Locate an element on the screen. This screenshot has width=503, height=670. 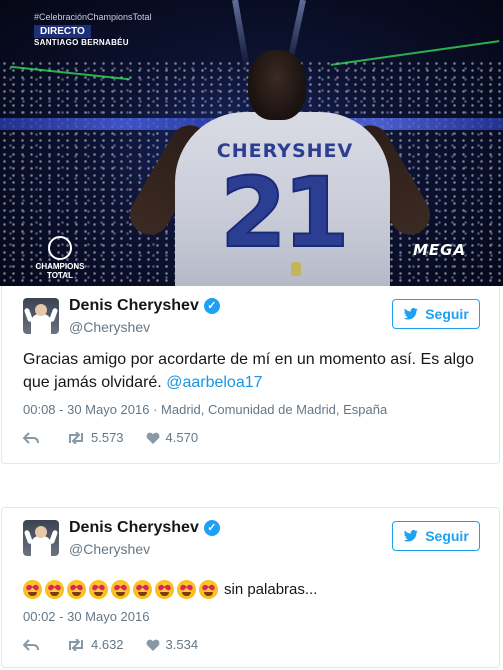
channel-logo: MEGA is located at coordinates (440, 250).